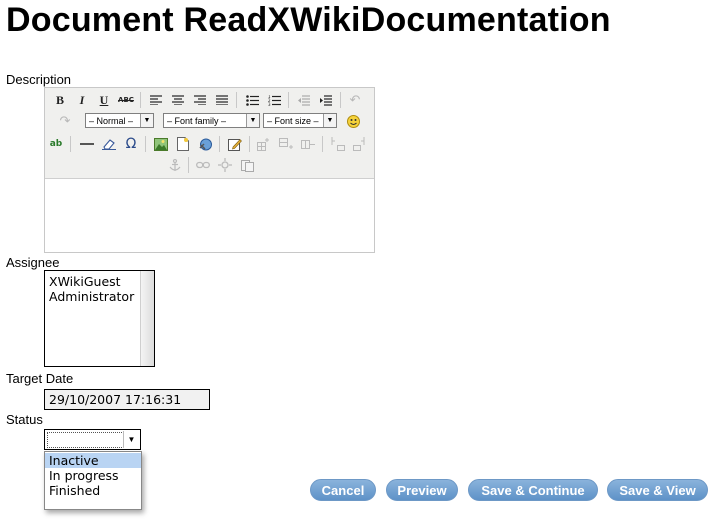  What do you see at coordinates (326, 100) in the screenshot?
I see `indent-icon` at bounding box center [326, 100].